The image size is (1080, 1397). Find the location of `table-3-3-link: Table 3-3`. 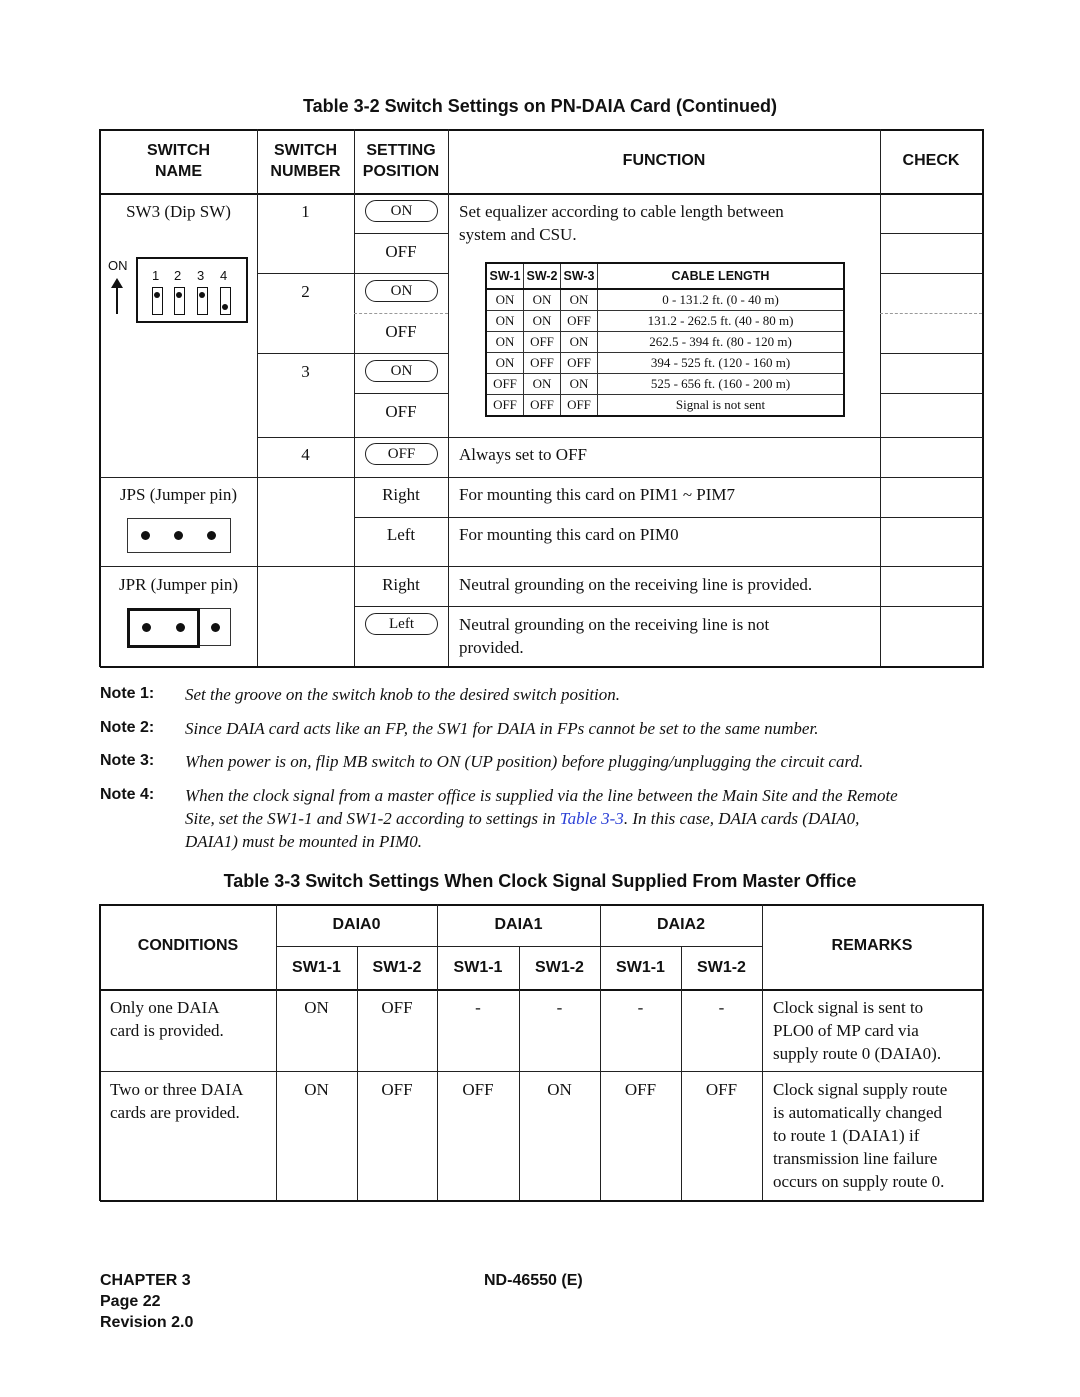

table-3-3-link: Table 3-3 is located at coordinates (592, 818).